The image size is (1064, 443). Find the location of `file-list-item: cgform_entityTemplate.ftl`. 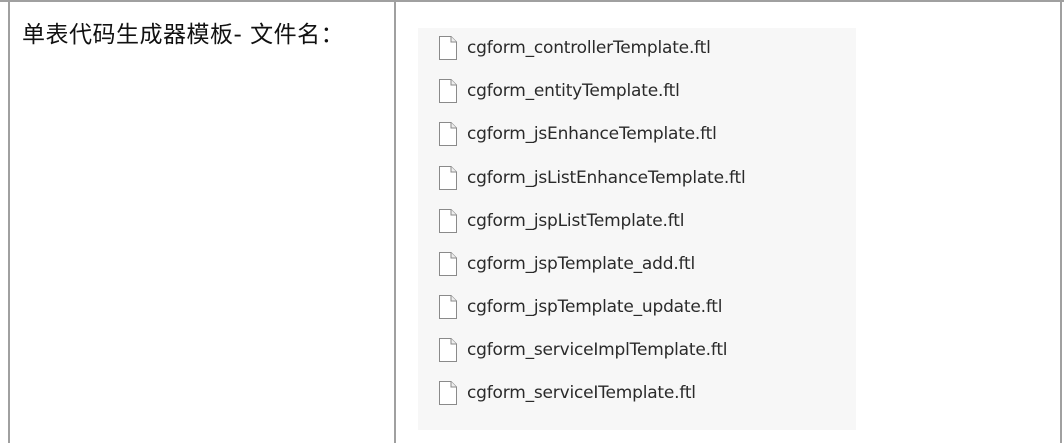

file-list-item: cgform_entityTemplate.ftl is located at coordinates (559, 91).